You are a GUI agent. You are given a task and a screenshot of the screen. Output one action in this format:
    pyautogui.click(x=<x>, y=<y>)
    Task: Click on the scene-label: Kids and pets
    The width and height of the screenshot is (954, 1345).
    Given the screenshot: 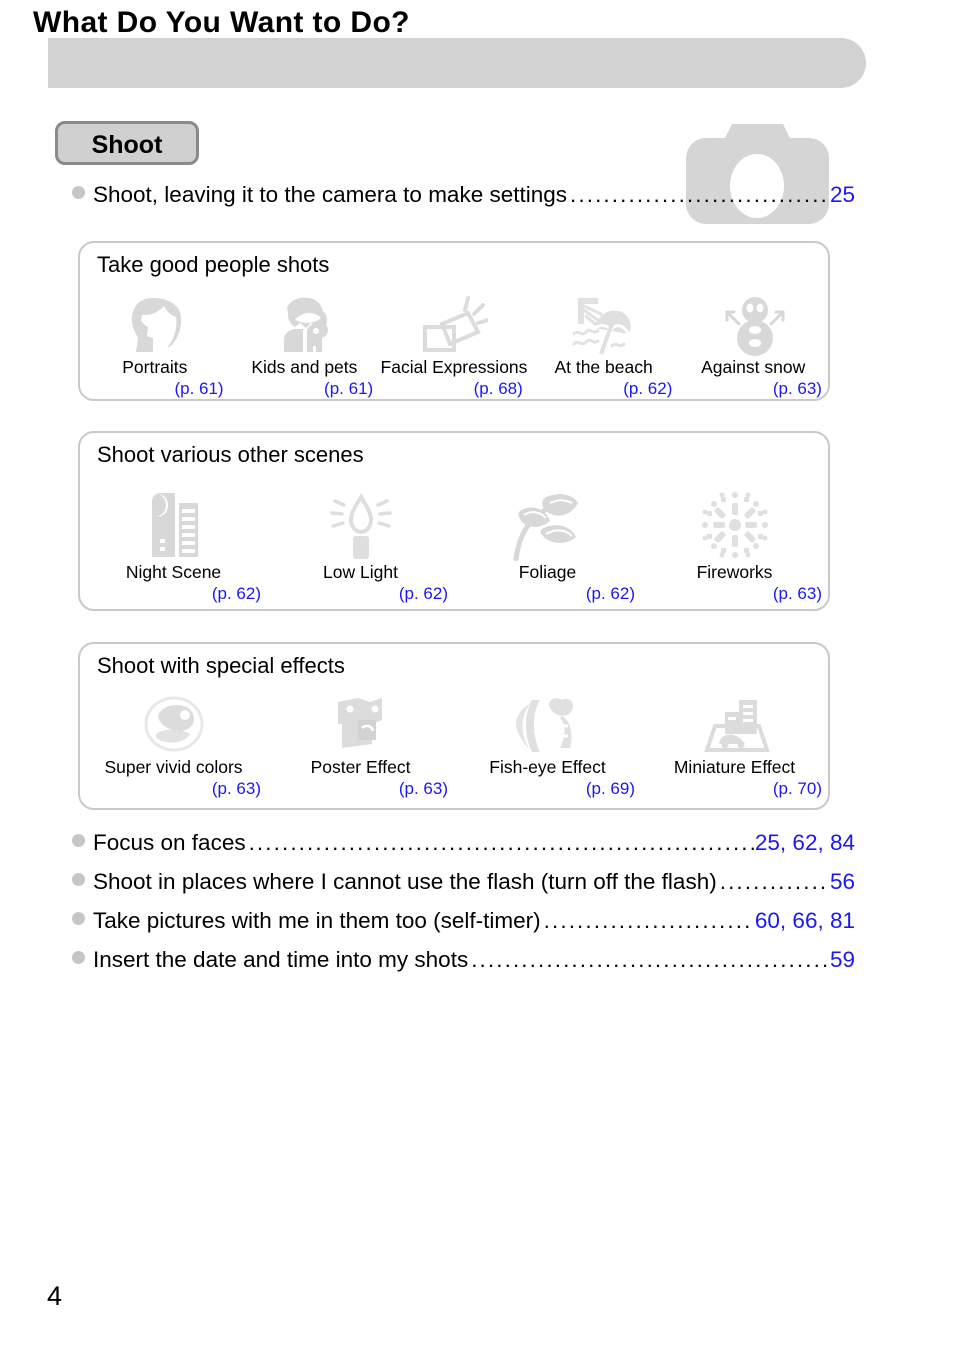 What is the action you would take?
    pyautogui.click(x=304, y=367)
    